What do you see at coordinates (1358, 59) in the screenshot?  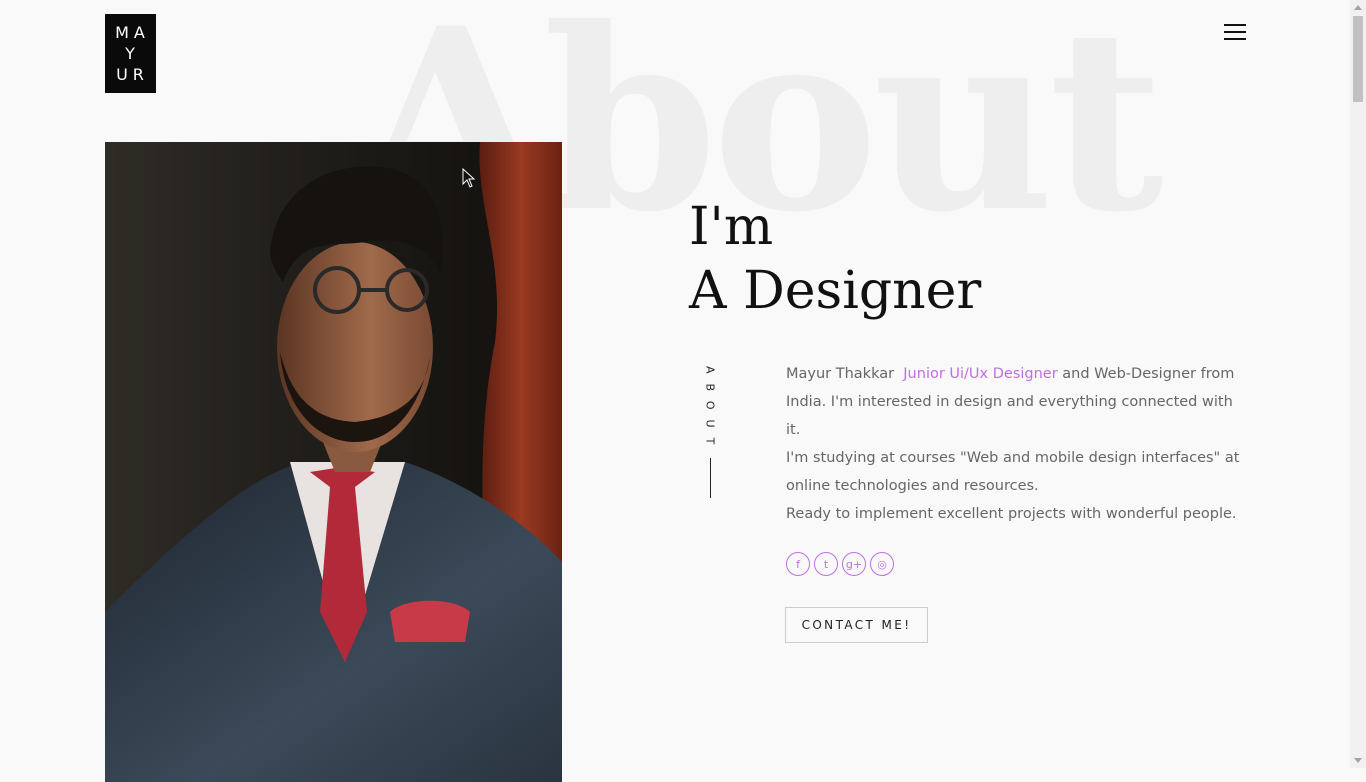 I see `scrollbar-thumb` at bounding box center [1358, 59].